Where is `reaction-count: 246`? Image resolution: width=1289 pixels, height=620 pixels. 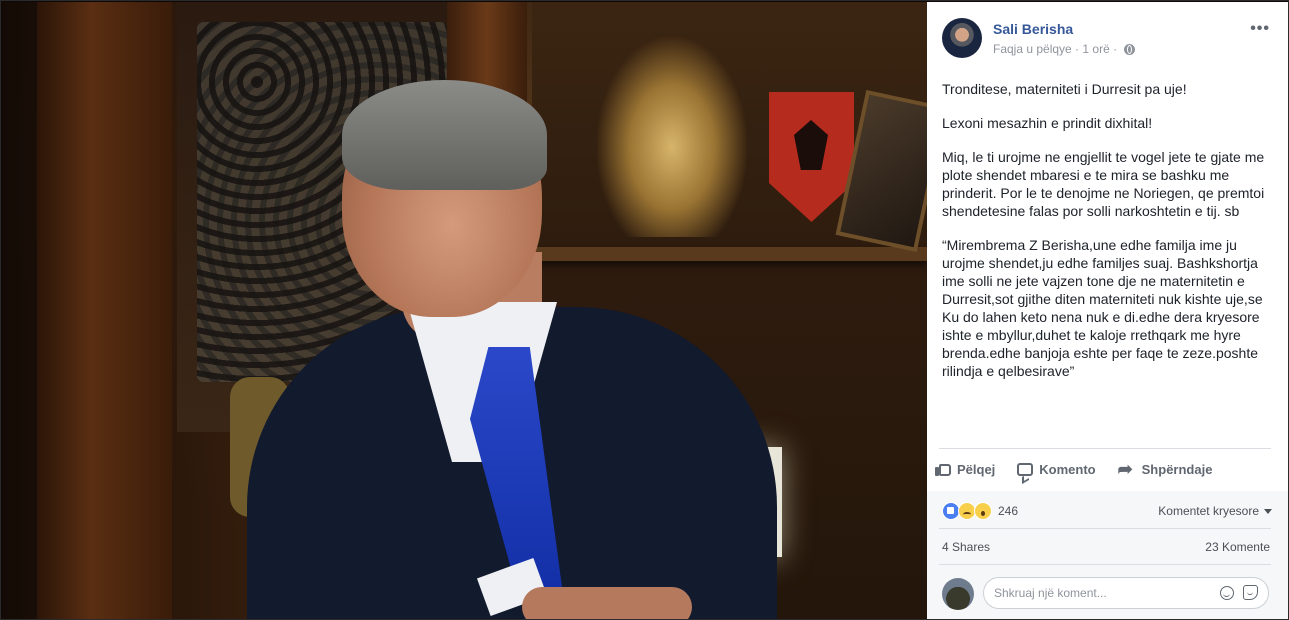 reaction-count: 246 is located at coordinates (1008, 511).